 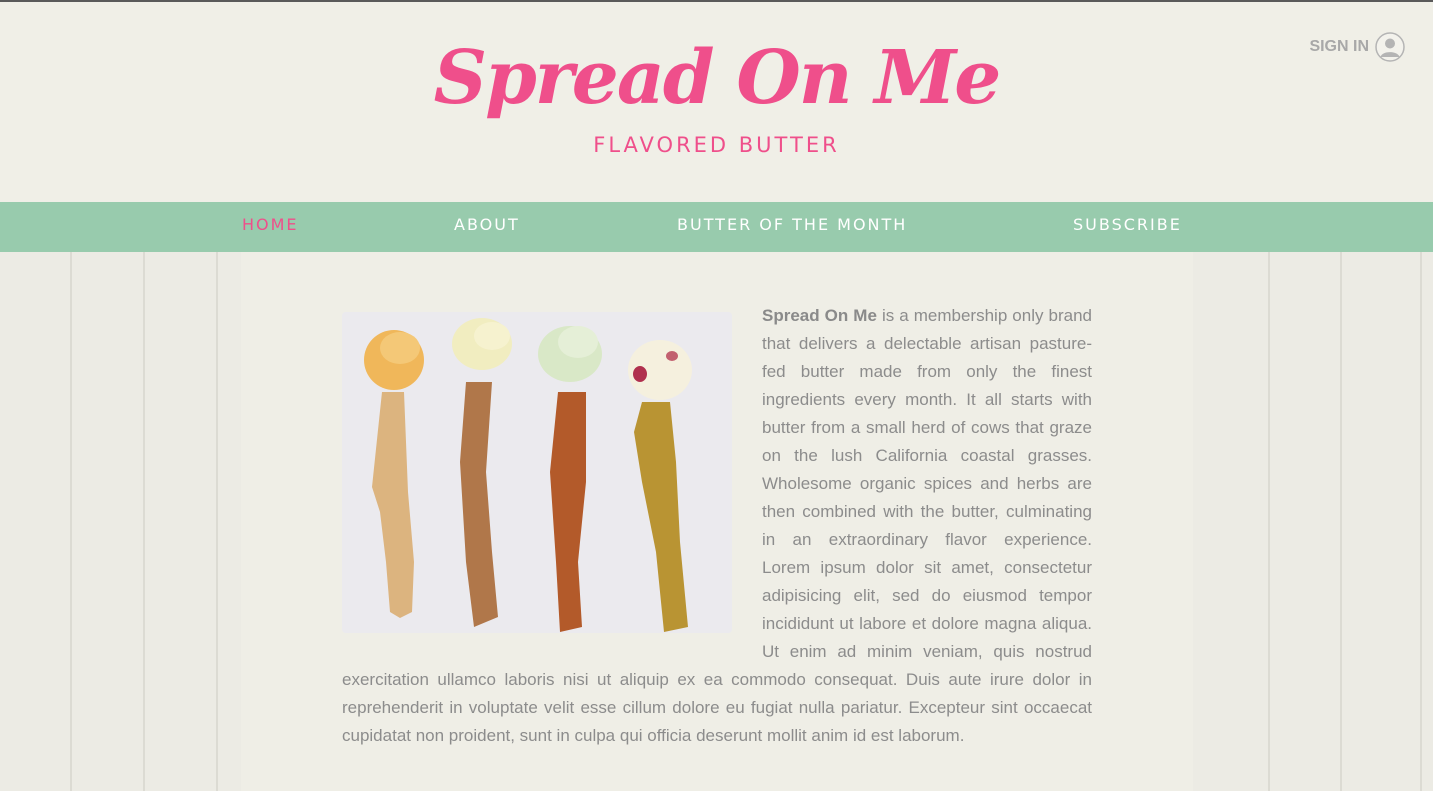 What do you see at coordinates (819, 315) in the screenshot?
I see `brand-name-bold: Spread On Me` at bounding box center [819, 315].